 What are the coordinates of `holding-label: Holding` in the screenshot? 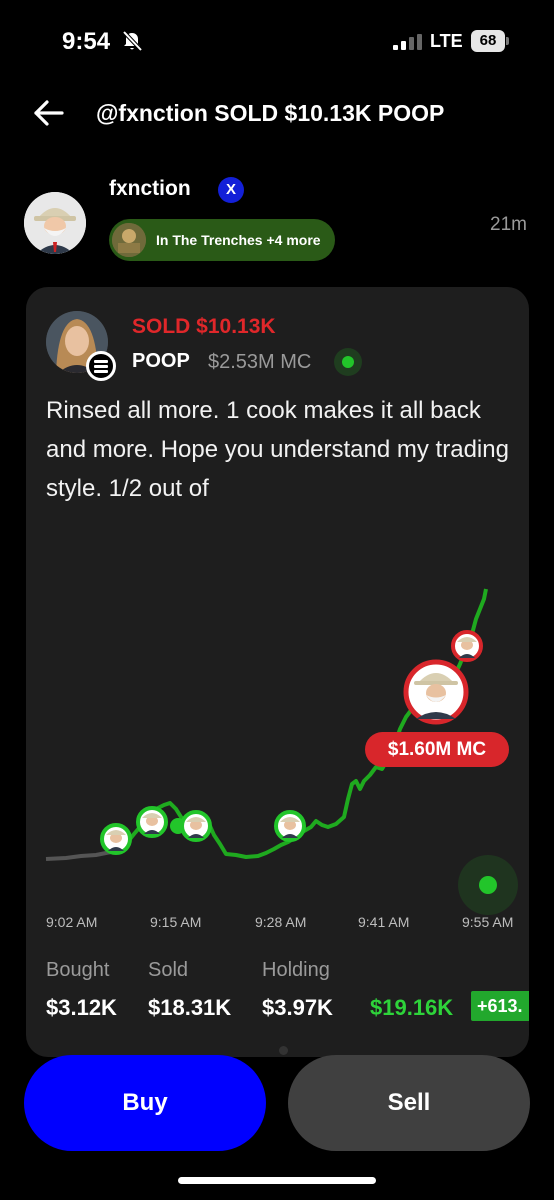 It's located at (296, 970).